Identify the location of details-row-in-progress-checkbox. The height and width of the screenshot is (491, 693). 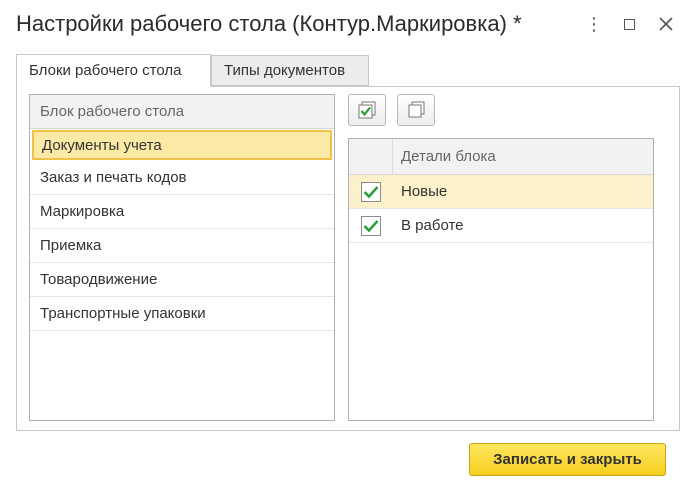
(371, 225).